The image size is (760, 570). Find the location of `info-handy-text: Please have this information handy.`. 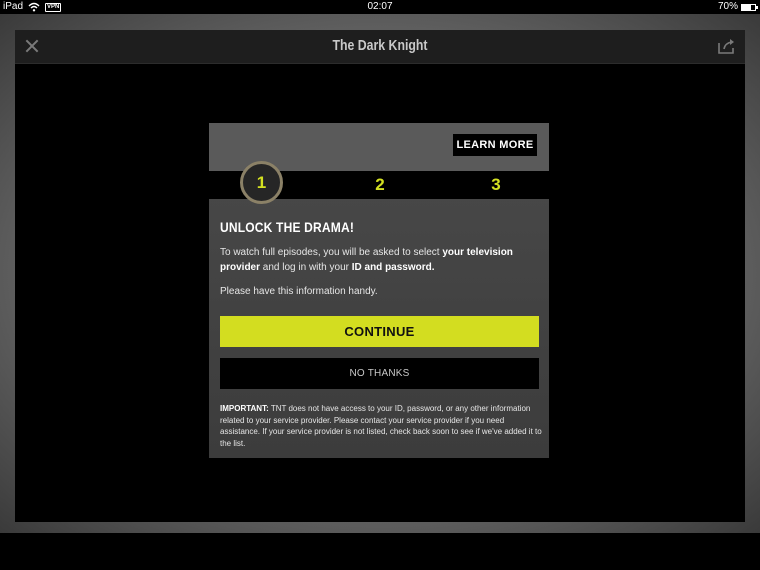

info-handy-text: Please have this information handy. is located at coordinates (299, 291).